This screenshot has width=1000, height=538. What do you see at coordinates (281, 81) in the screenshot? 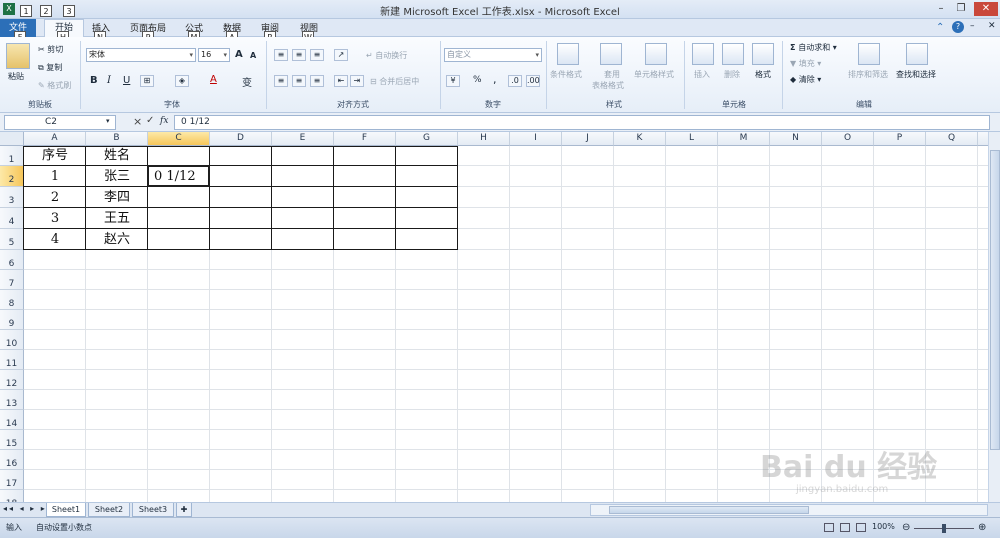
I see `align-left-icon: ≡` at bounding box center [281, 81].